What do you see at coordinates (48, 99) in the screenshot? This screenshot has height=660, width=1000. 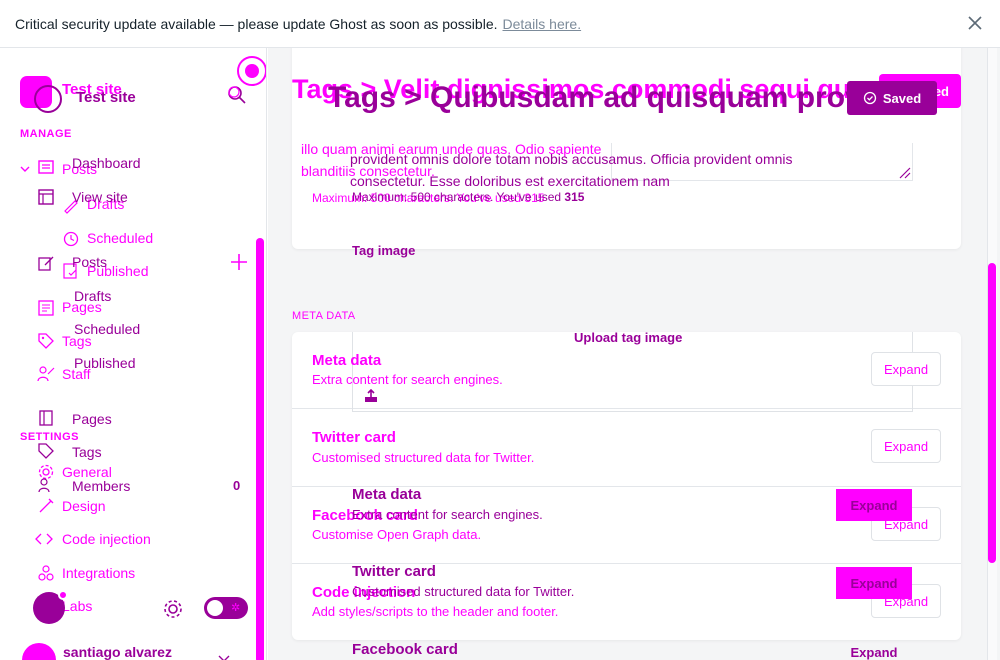 I see `site-logo-ring` at bounding box center [48, 99].